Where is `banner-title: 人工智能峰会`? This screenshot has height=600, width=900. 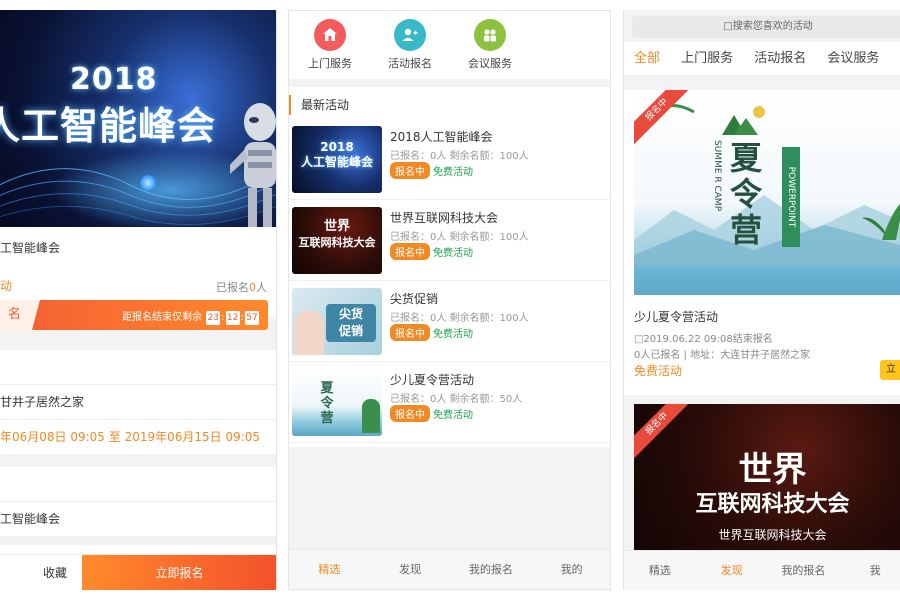
banner-title: 人工智能峰会 is located at coordinates (108, 126).